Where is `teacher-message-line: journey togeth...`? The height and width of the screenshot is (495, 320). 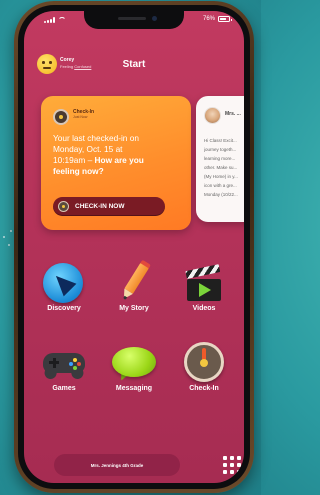 teacher-message-line: journey togeth... is located at coordinates (220, 149).